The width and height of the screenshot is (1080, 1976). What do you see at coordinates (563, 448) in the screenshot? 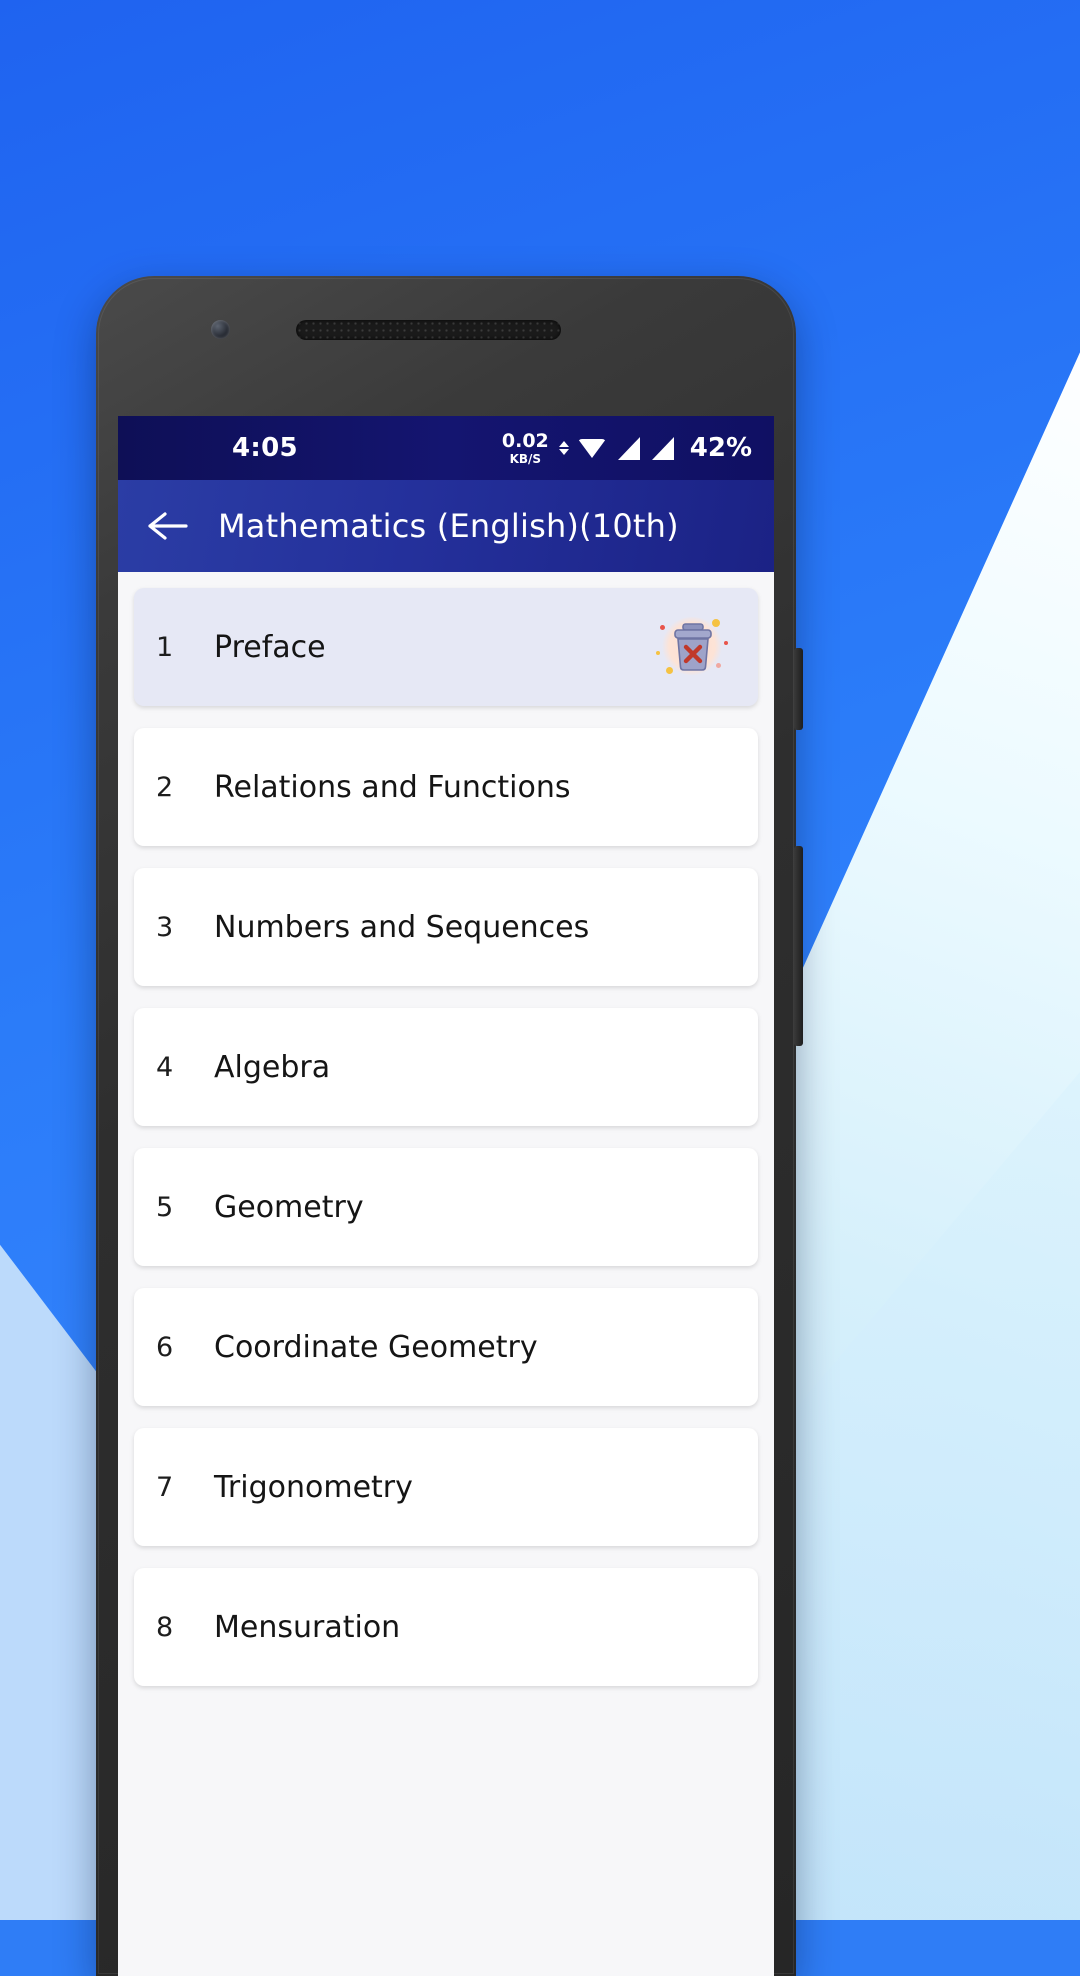
I see `traffic-arrows-icon` at bounding box center [563, 448].